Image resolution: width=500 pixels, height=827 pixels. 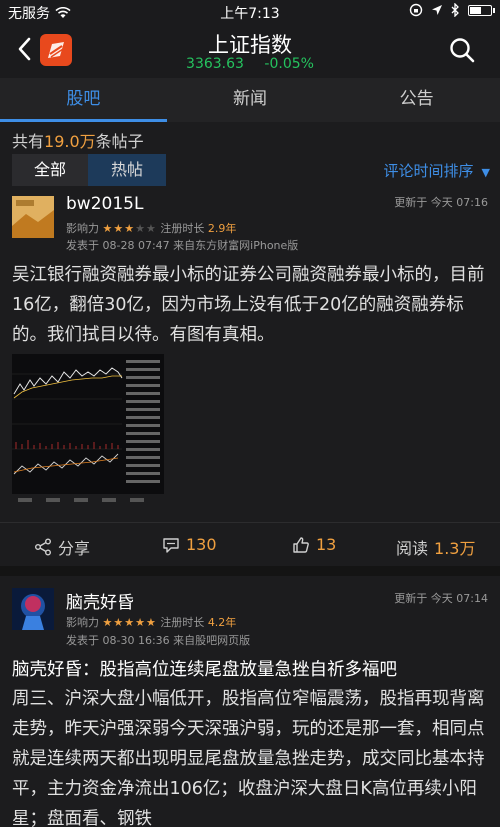 What do you see at coordinates (158, 640) in the screenshot?
I see `post-source: 发表于 08-30 16:36 来自股吧网页版` at bounding box center [158, 640].